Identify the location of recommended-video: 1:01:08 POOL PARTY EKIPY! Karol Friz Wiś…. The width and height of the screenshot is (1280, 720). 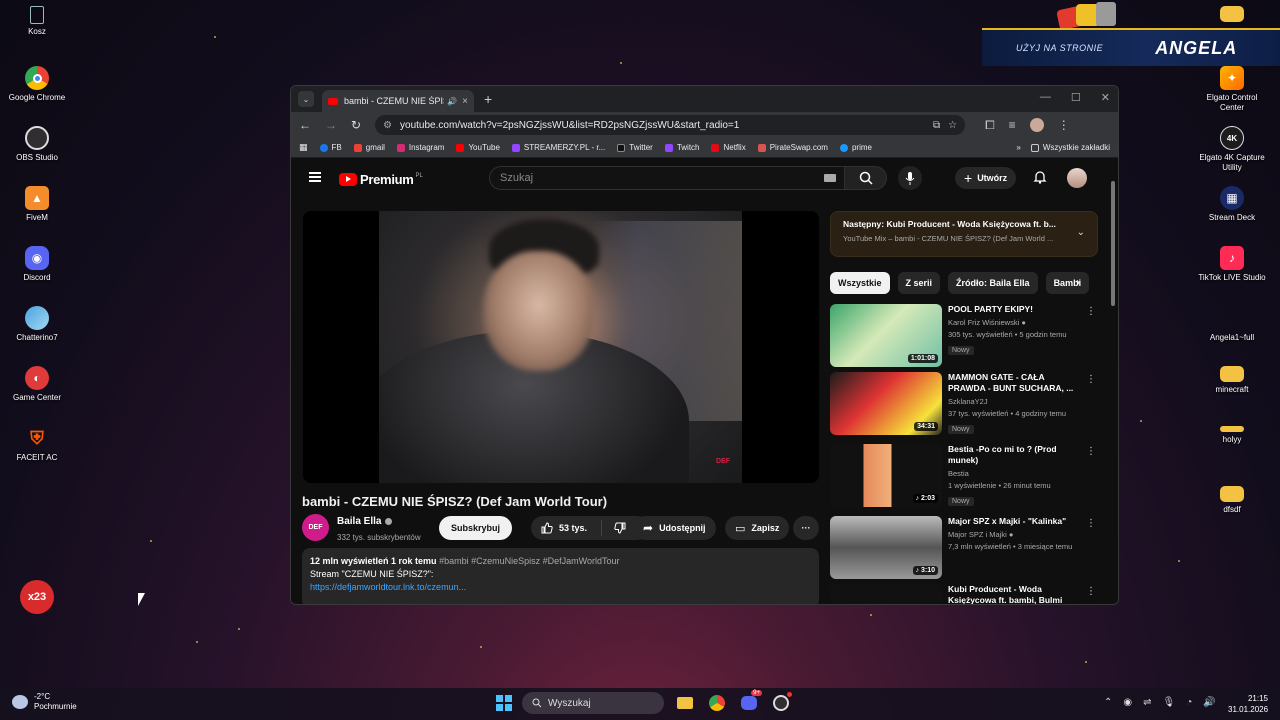
(965, 337).